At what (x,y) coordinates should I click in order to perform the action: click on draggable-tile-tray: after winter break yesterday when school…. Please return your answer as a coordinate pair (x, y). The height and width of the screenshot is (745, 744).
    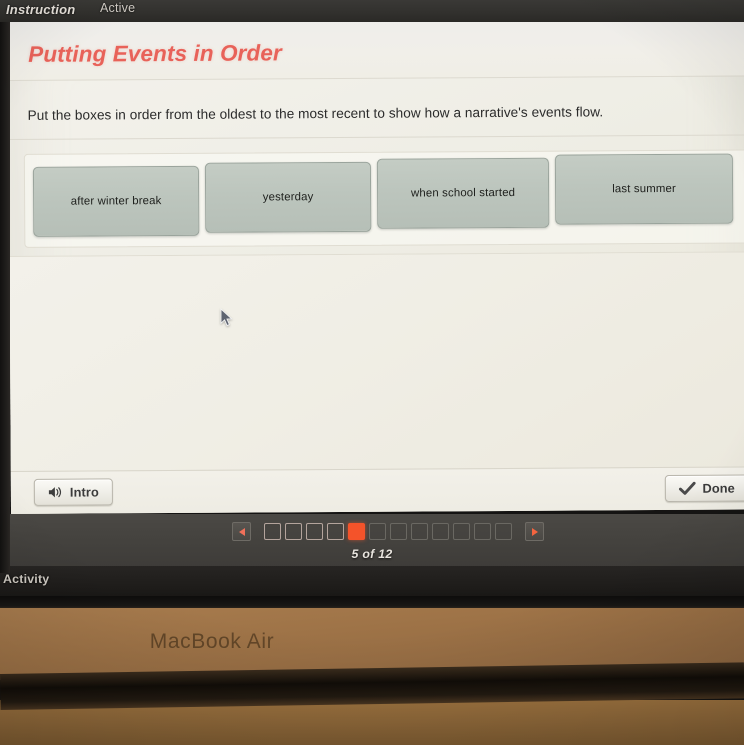
    Looking at the image, I should click on (383, 198).